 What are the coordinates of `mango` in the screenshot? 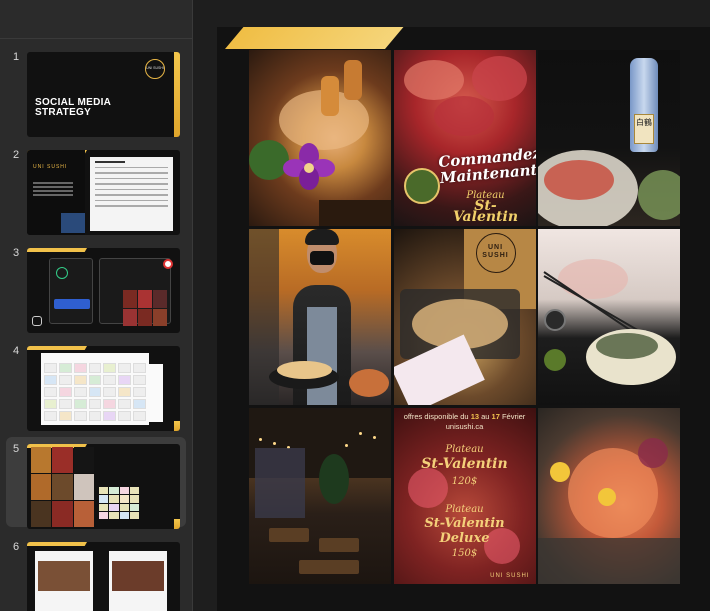 It's located at (560, 472).